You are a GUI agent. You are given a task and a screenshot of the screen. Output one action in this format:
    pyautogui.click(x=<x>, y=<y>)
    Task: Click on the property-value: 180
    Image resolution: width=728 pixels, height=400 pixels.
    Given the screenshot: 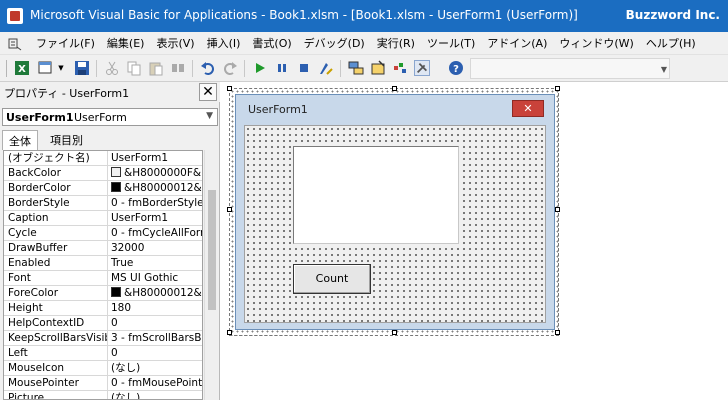 What is the action you would take?
    pyautogui.click(x=155, y=308)
    